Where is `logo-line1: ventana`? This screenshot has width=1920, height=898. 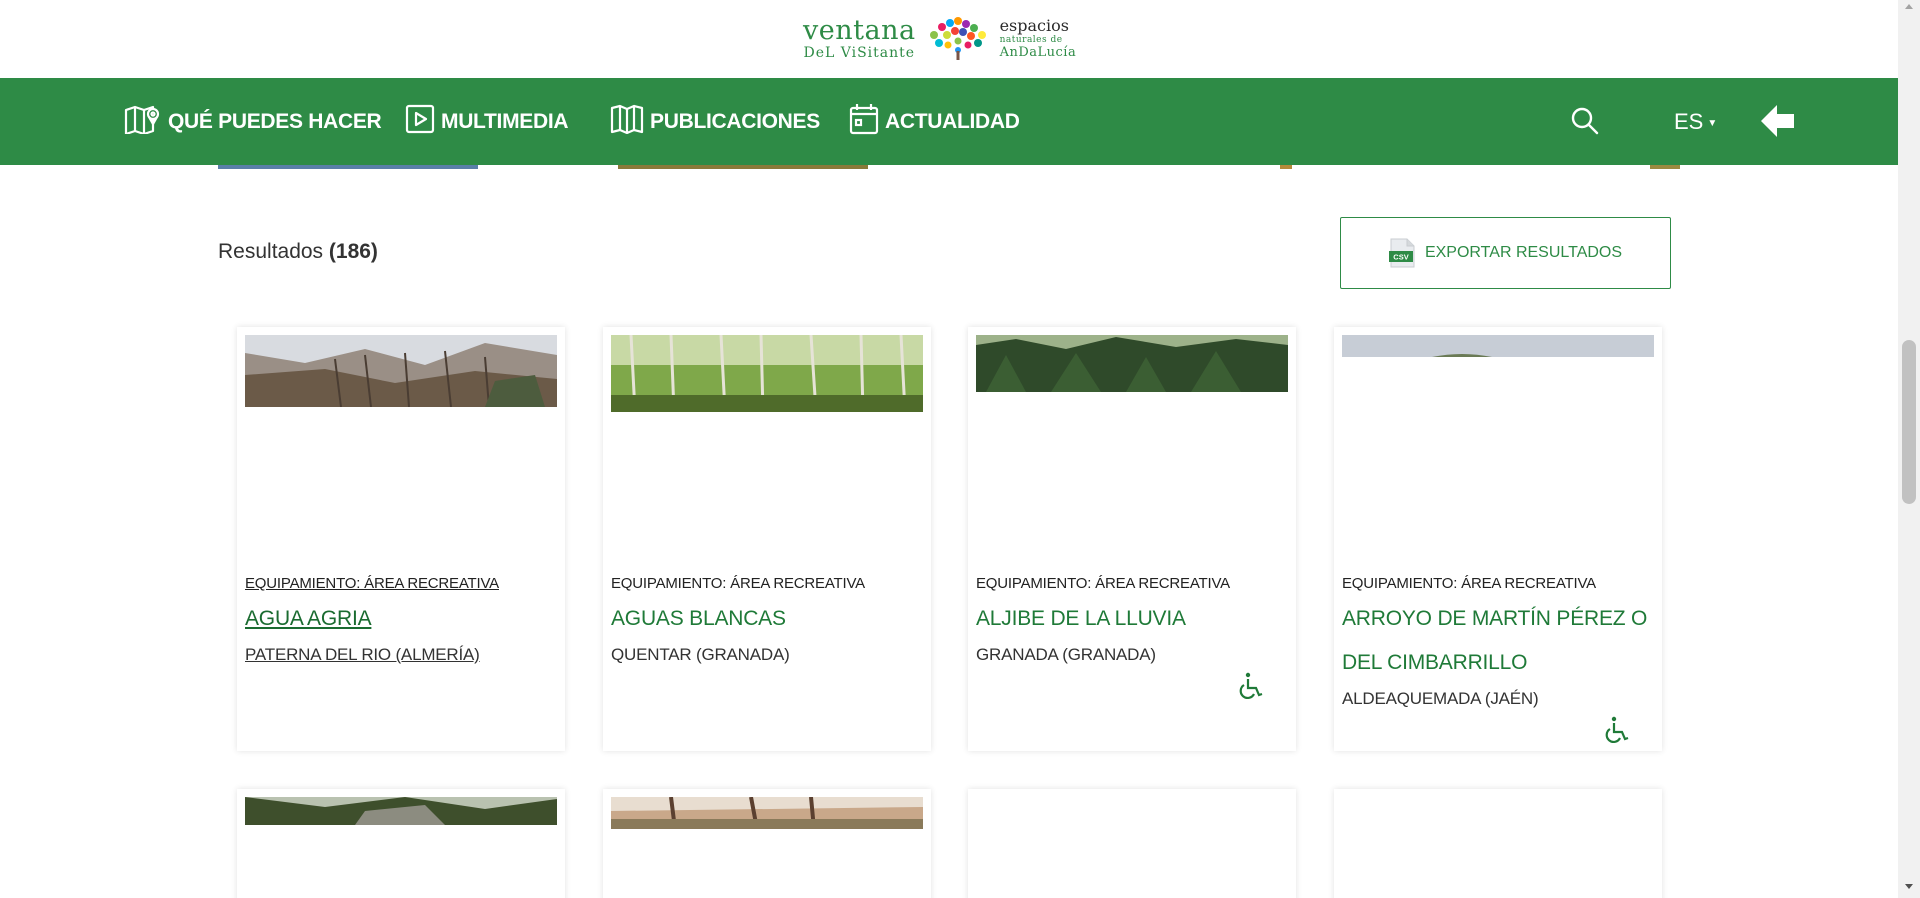
logo-line1: ventana is located at coordinates (859, 30).